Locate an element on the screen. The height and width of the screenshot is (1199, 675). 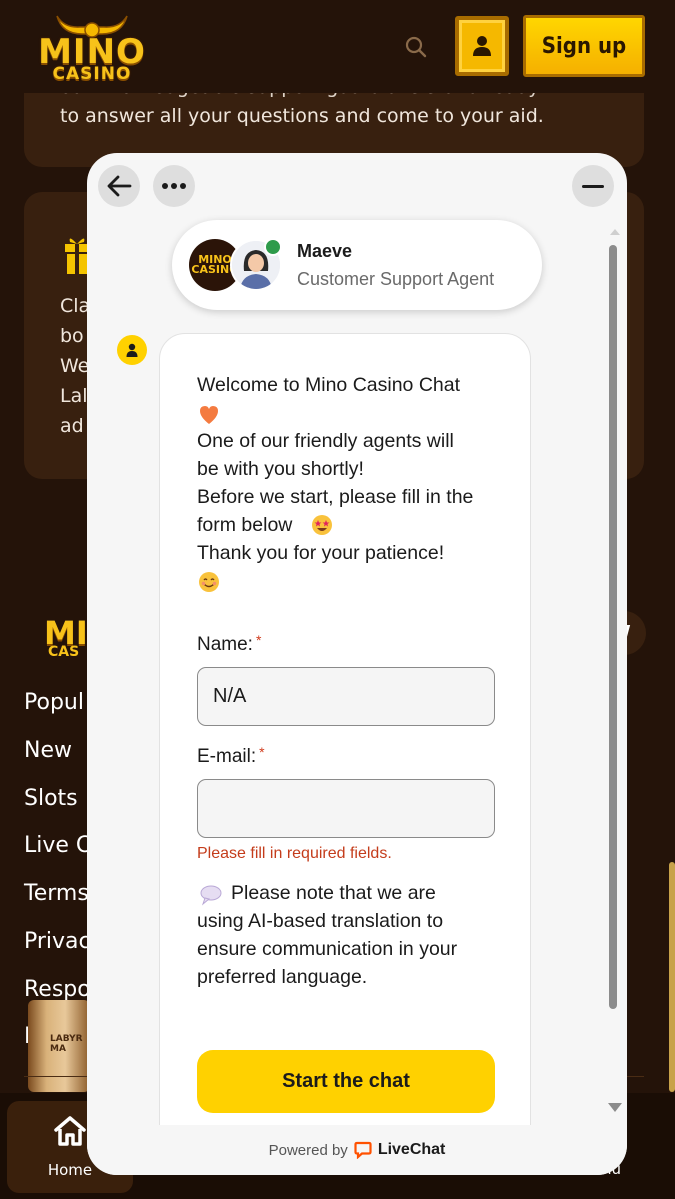
signup-button: Sign up is located at coordinates (584, 46).